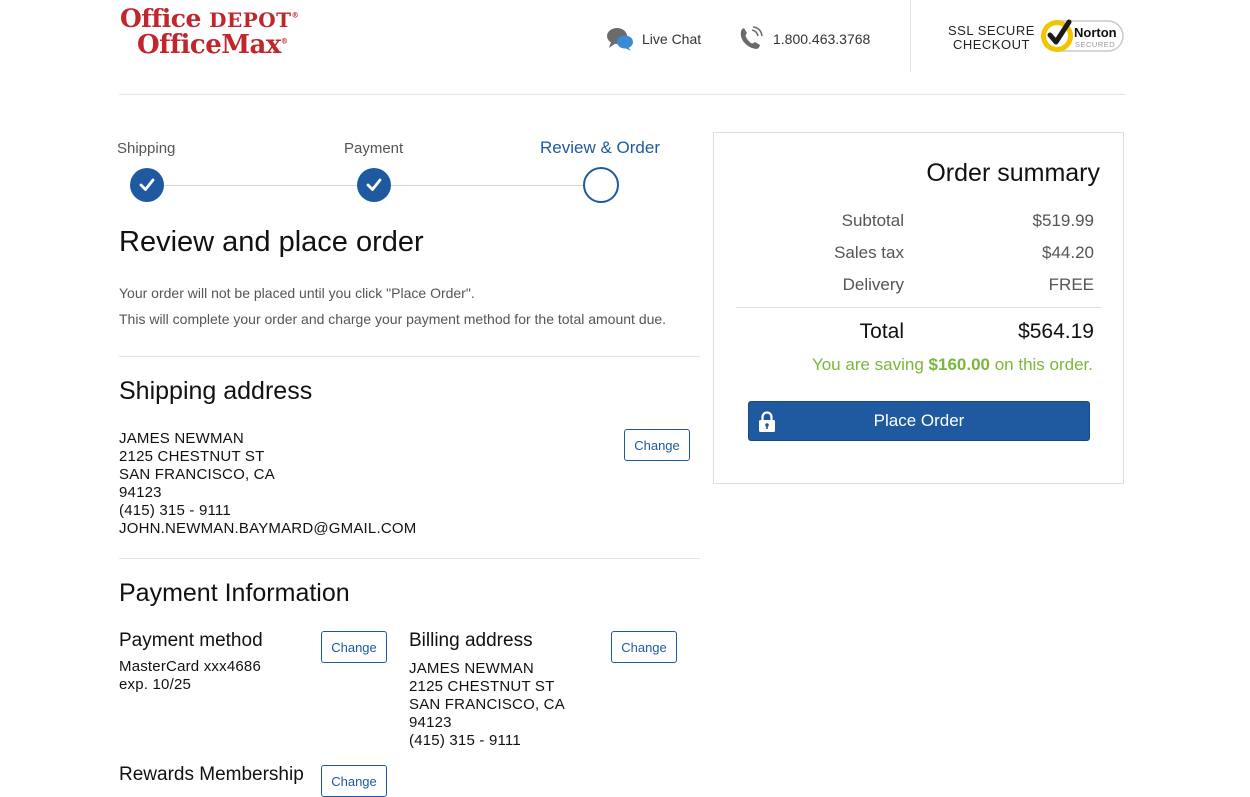 This screenshot has width=1250, height=797. What do you see at coordinates (482, 686) in the screenshot?
I see `billing-street: 2125 CHESTNUT ST` at bounding box center [482, 686].